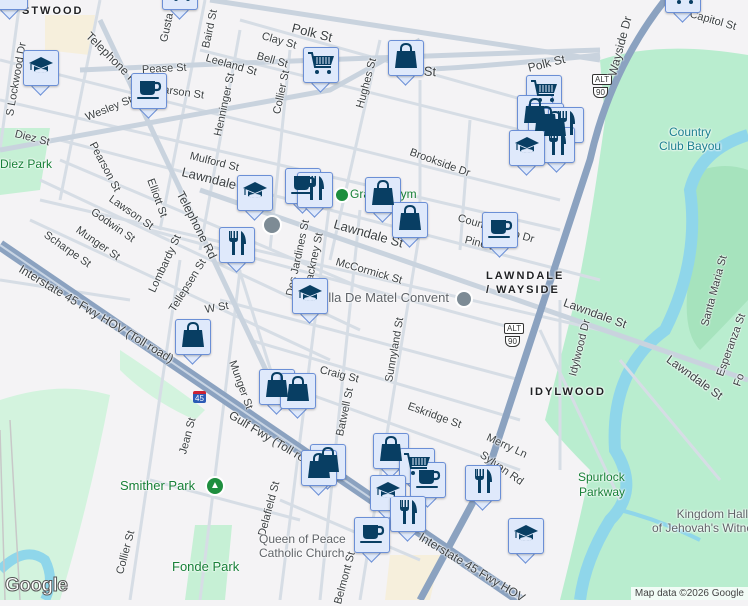 The image size is (748, 606). Describe the element at coordinates (157, 485) in the screenshot. I see `smither-park-label: Smither Park` at that location.